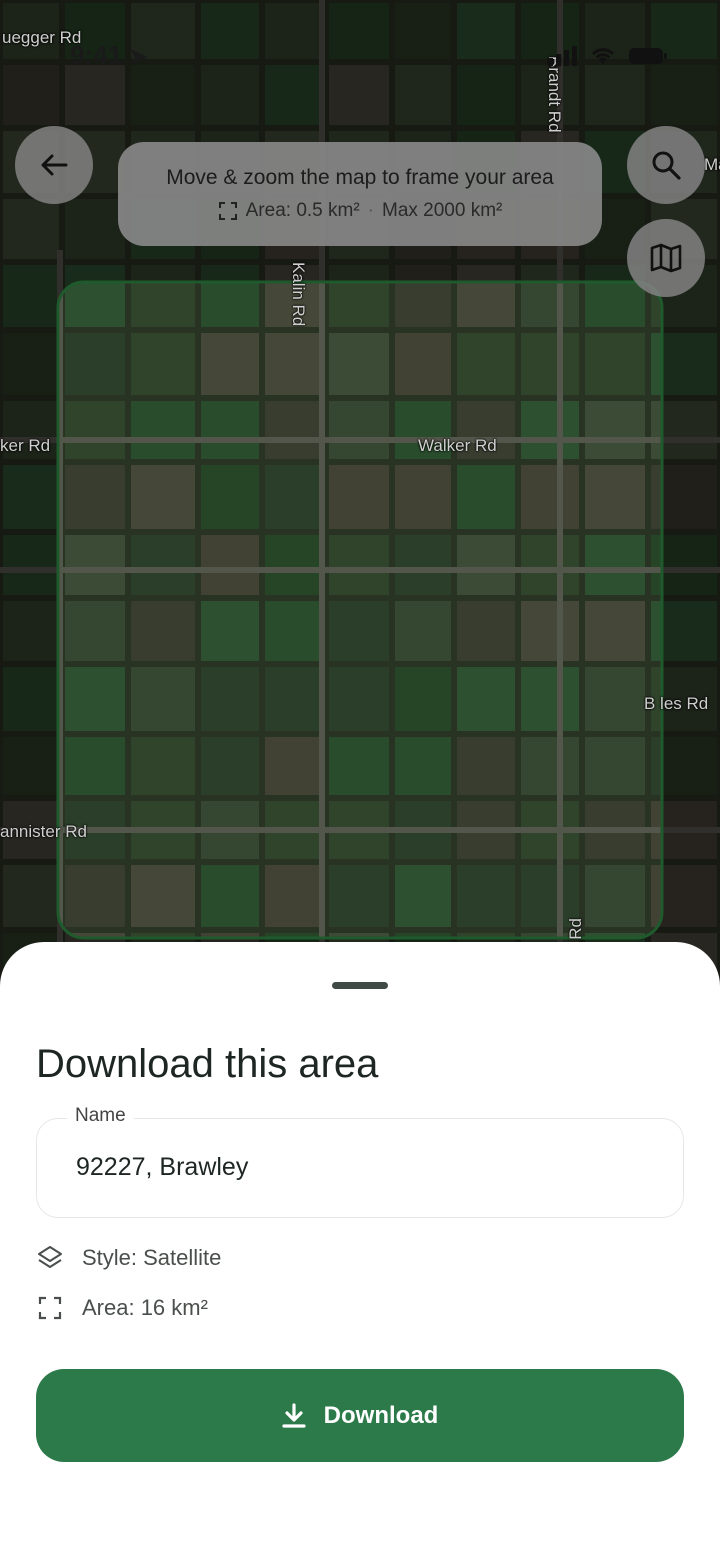 This screenshot has height=1566, width=720. Describe the element at coordinates (442, 210) in the screenshot. I see `banner-max: Max 2000 km²` at that location.